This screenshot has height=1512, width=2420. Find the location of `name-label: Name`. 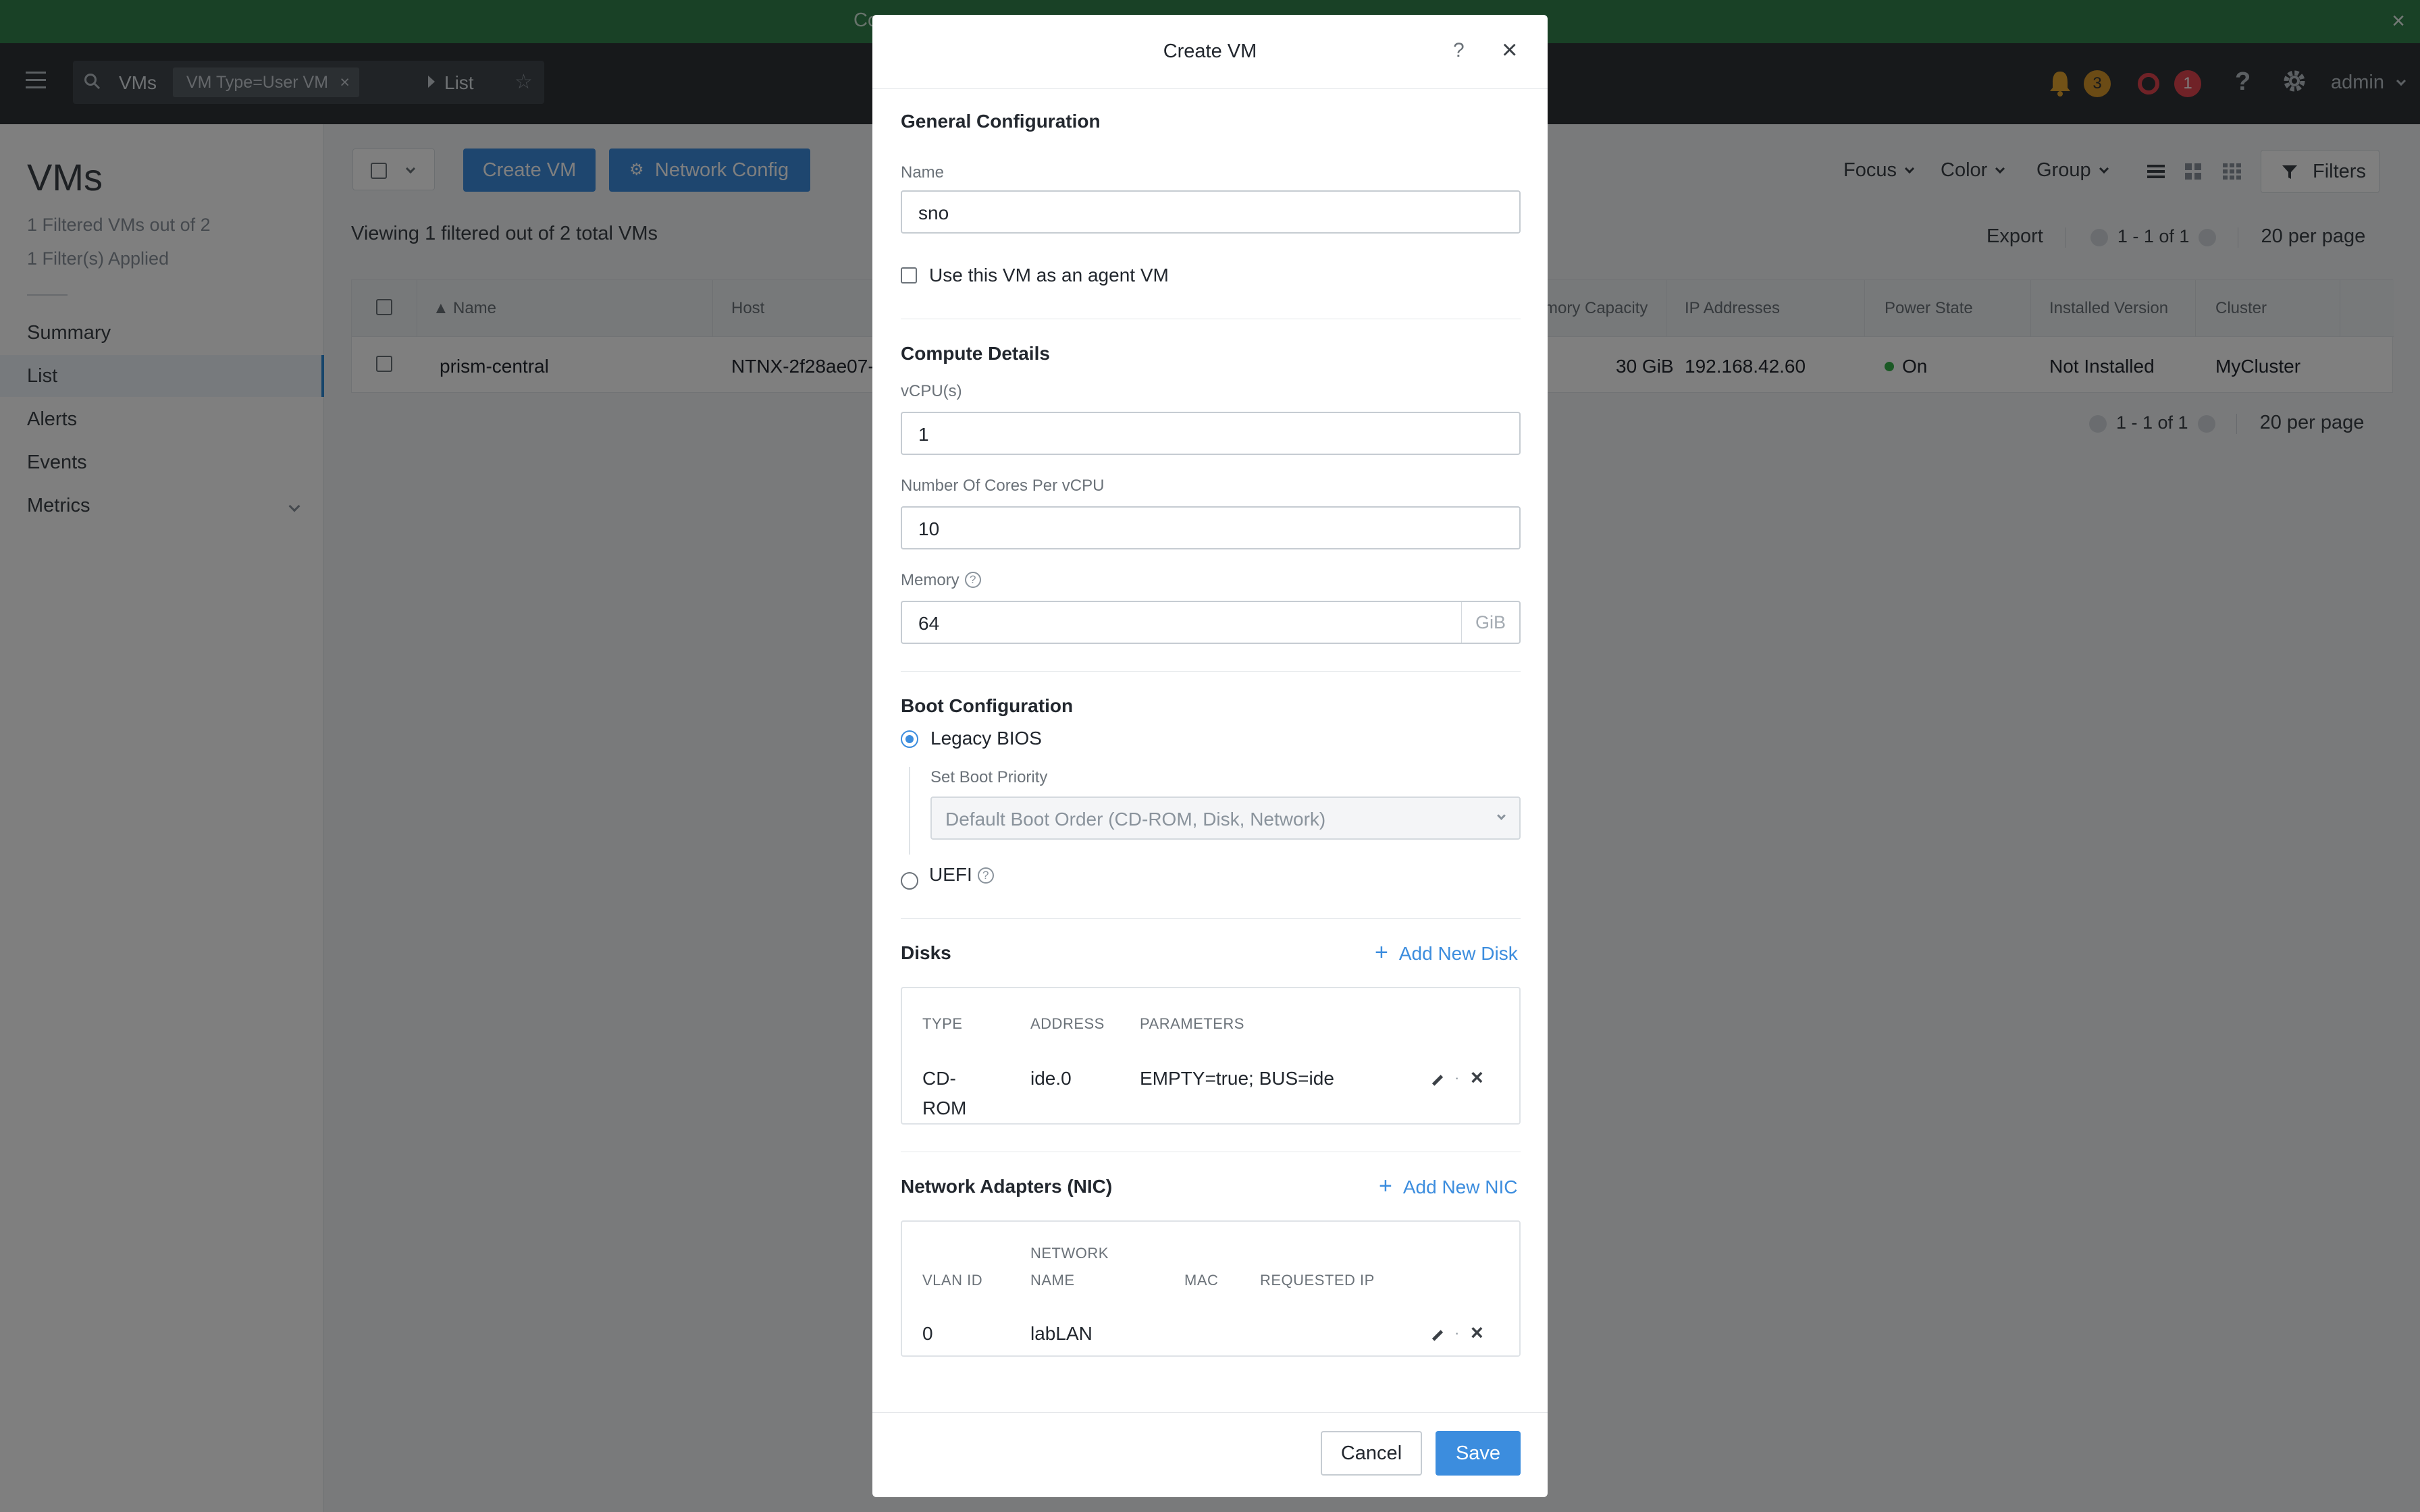

name-label: Name is located at coordinates (923, 172).